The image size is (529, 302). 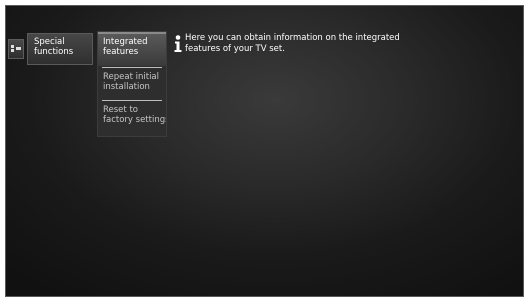 What do you see at coordinates (131, 77) in the screenshot?
I see `submenu-item-label-line1: Repeat initial` at bounding box center [131, 77].